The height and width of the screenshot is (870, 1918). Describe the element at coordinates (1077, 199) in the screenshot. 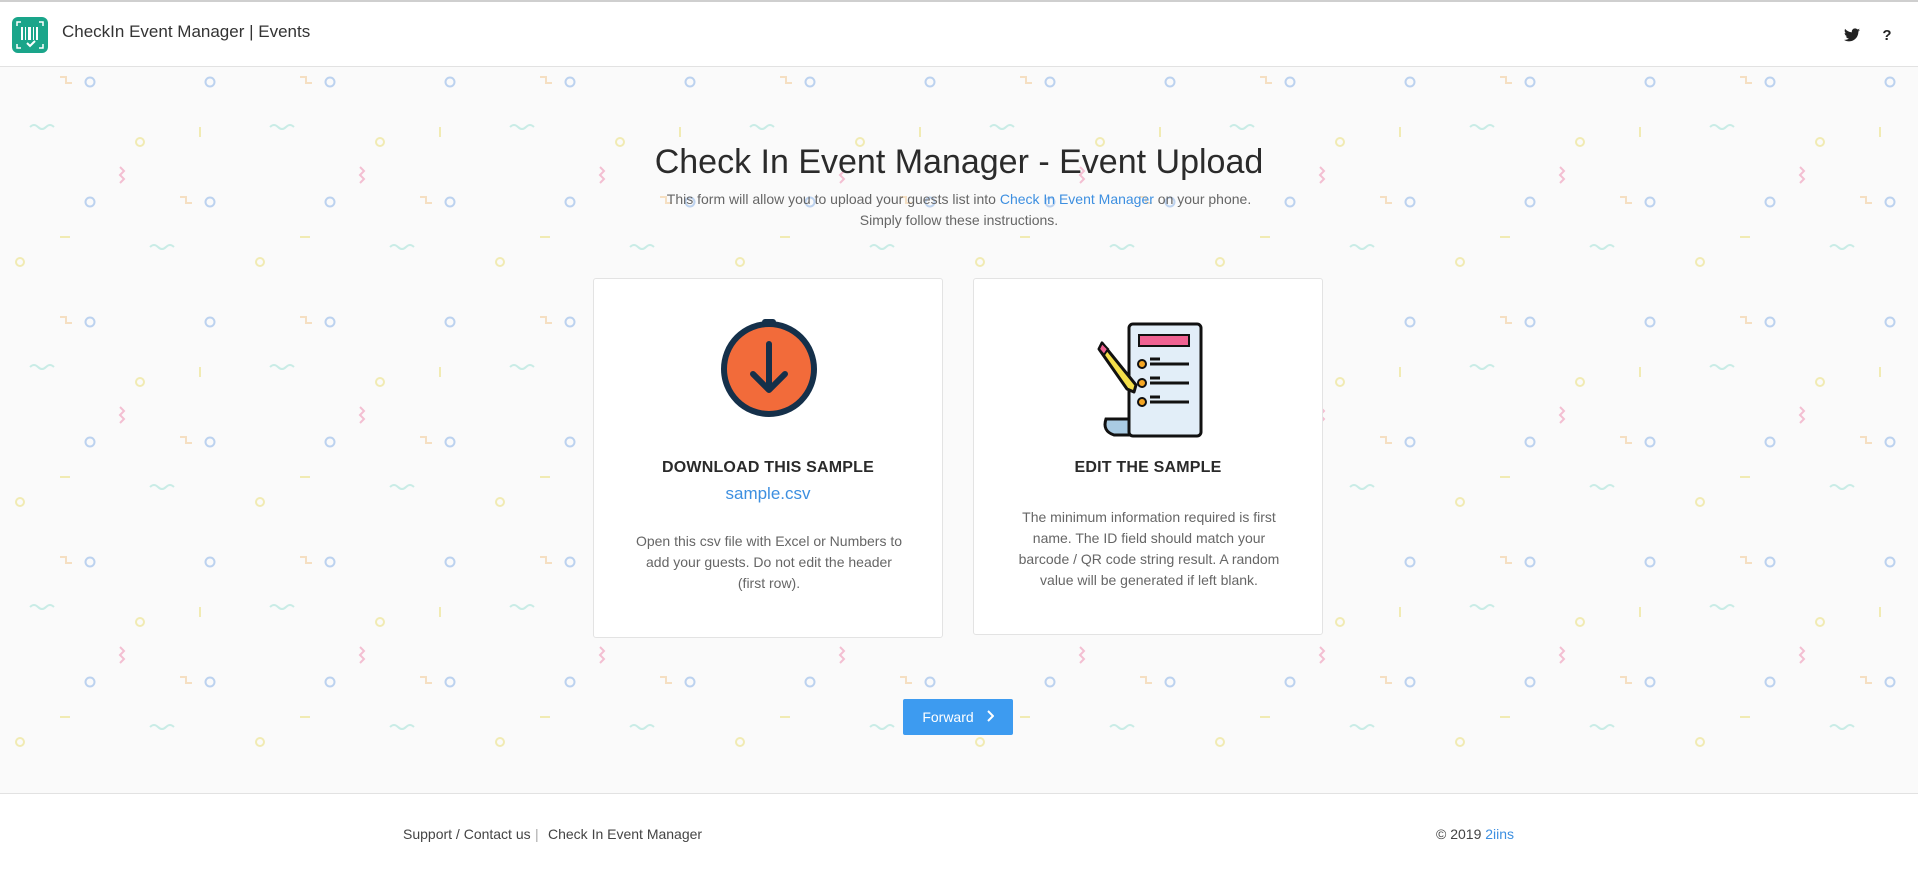

I see `subtitle-app-link: Check In Event Manager` at that location.